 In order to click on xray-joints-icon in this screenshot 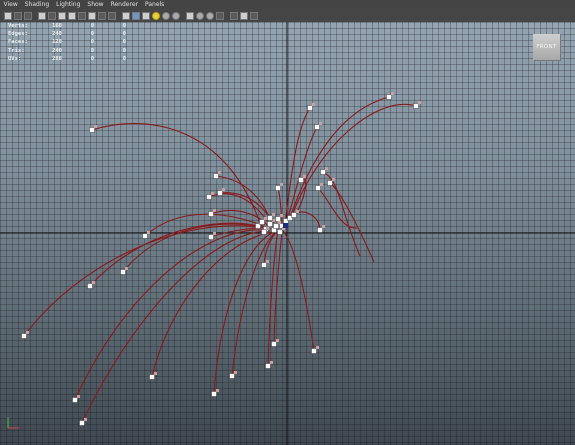, I will do `click(210, 15)`.